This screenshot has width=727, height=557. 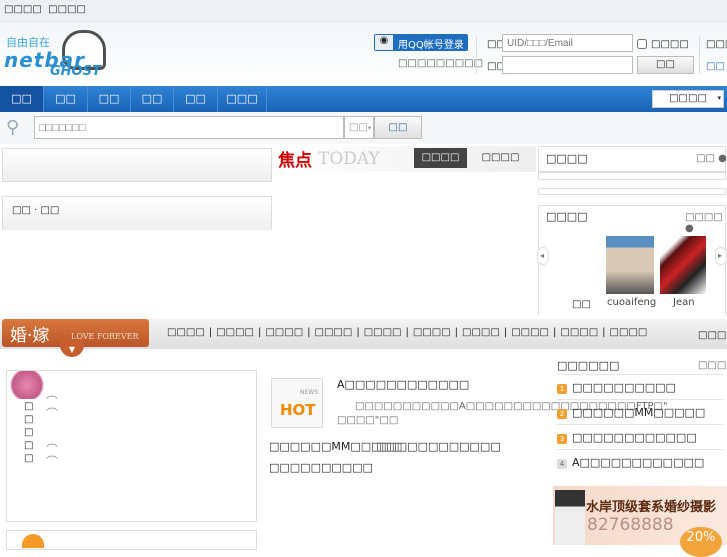 I want to click on search-button: □□, so click(x=398, y=127).